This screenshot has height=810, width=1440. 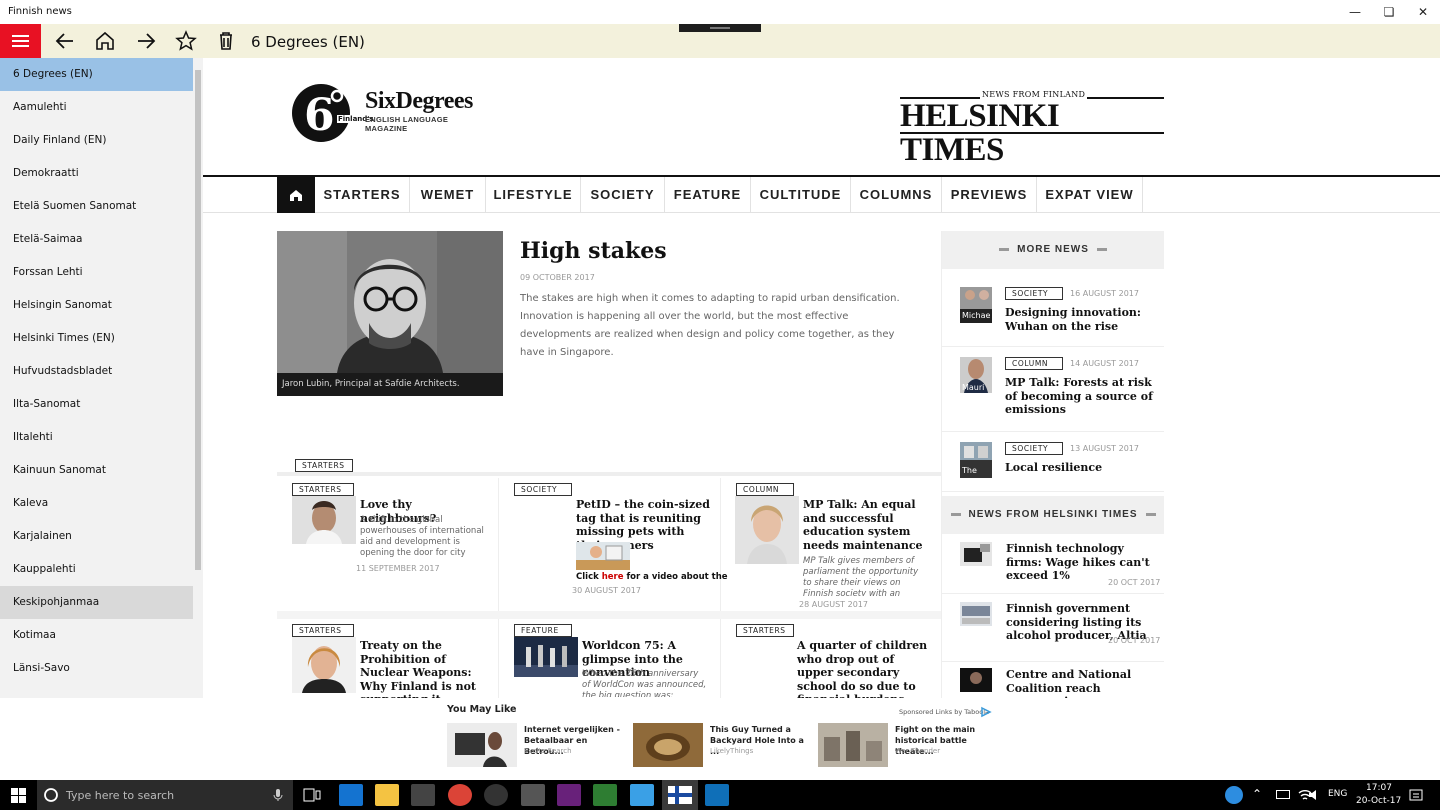 I want to click on card-tag: SOCIETY, so click(x=543, y=489).